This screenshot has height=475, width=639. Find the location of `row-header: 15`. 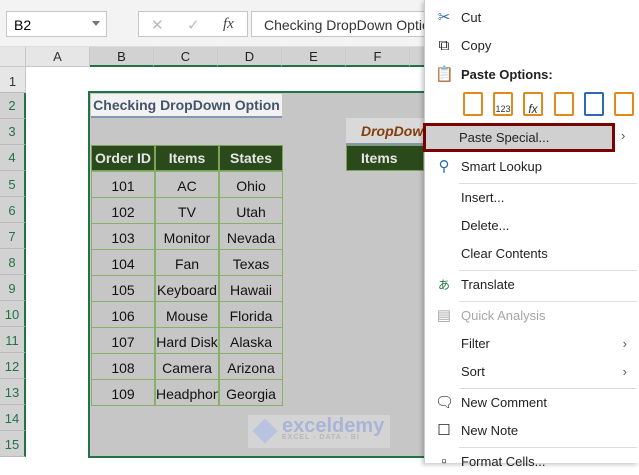

row-header: 15 is located at coordinates (13, 444).